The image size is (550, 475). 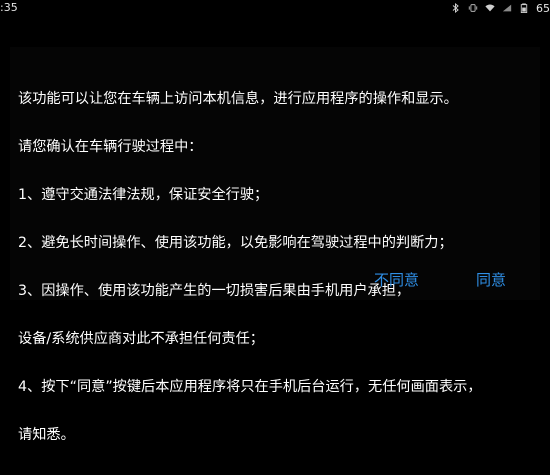 What do you see at coordinates (490, 8) in the screenshot?
I see `wifi-icon` at bounding box center [490, 8].